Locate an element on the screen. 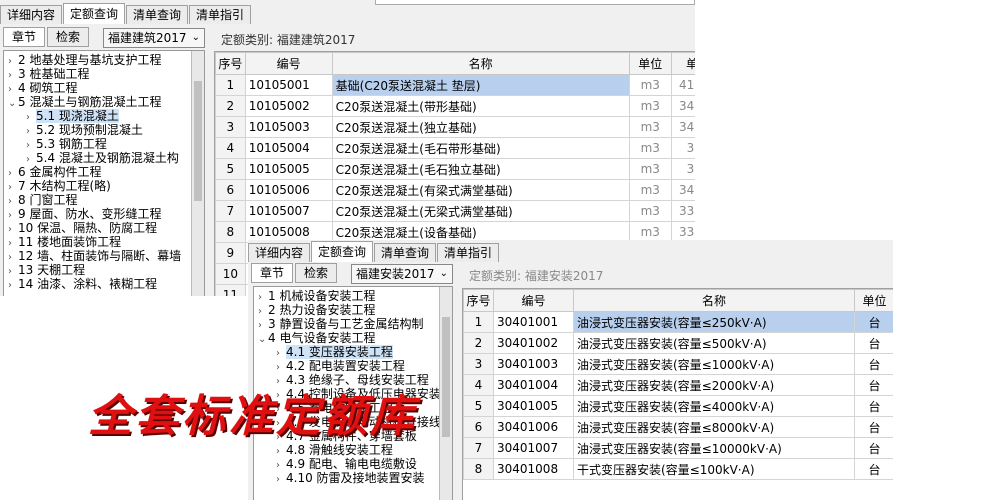 This screenshot has width=1000, height=500. cell-no: 6 is located at coordinates (230, 190).